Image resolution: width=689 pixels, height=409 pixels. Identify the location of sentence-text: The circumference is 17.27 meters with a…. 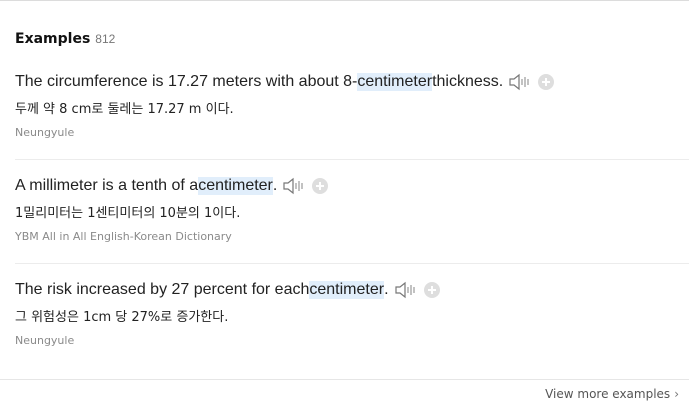
(186, 81).